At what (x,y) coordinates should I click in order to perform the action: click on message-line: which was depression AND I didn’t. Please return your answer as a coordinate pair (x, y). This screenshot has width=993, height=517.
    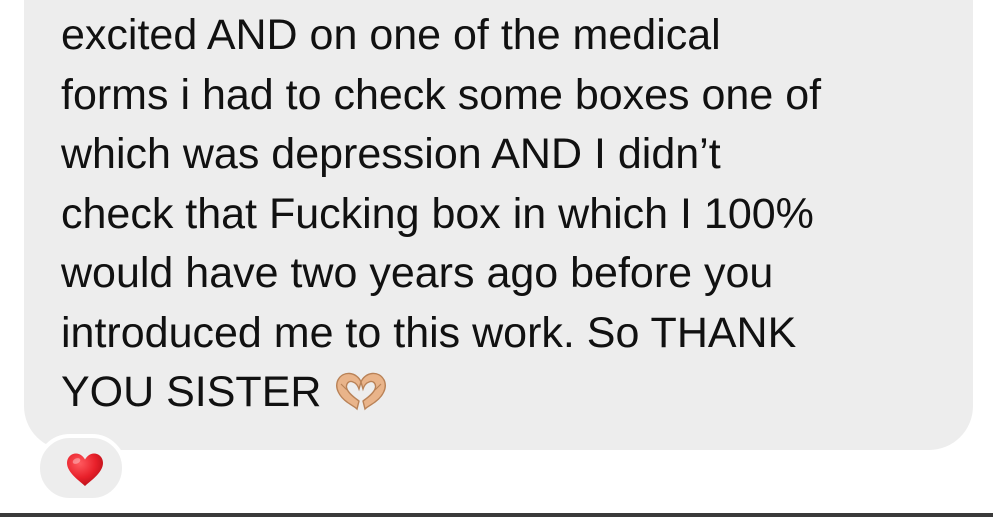
    Looking at the image, I should click on (391, 154).